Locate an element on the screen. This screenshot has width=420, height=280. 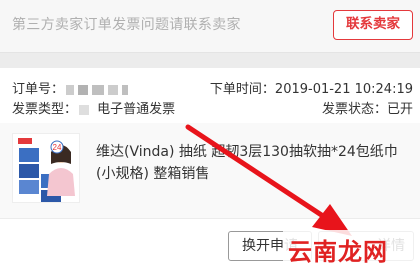
section-gap is located at coordinates (210, 60).